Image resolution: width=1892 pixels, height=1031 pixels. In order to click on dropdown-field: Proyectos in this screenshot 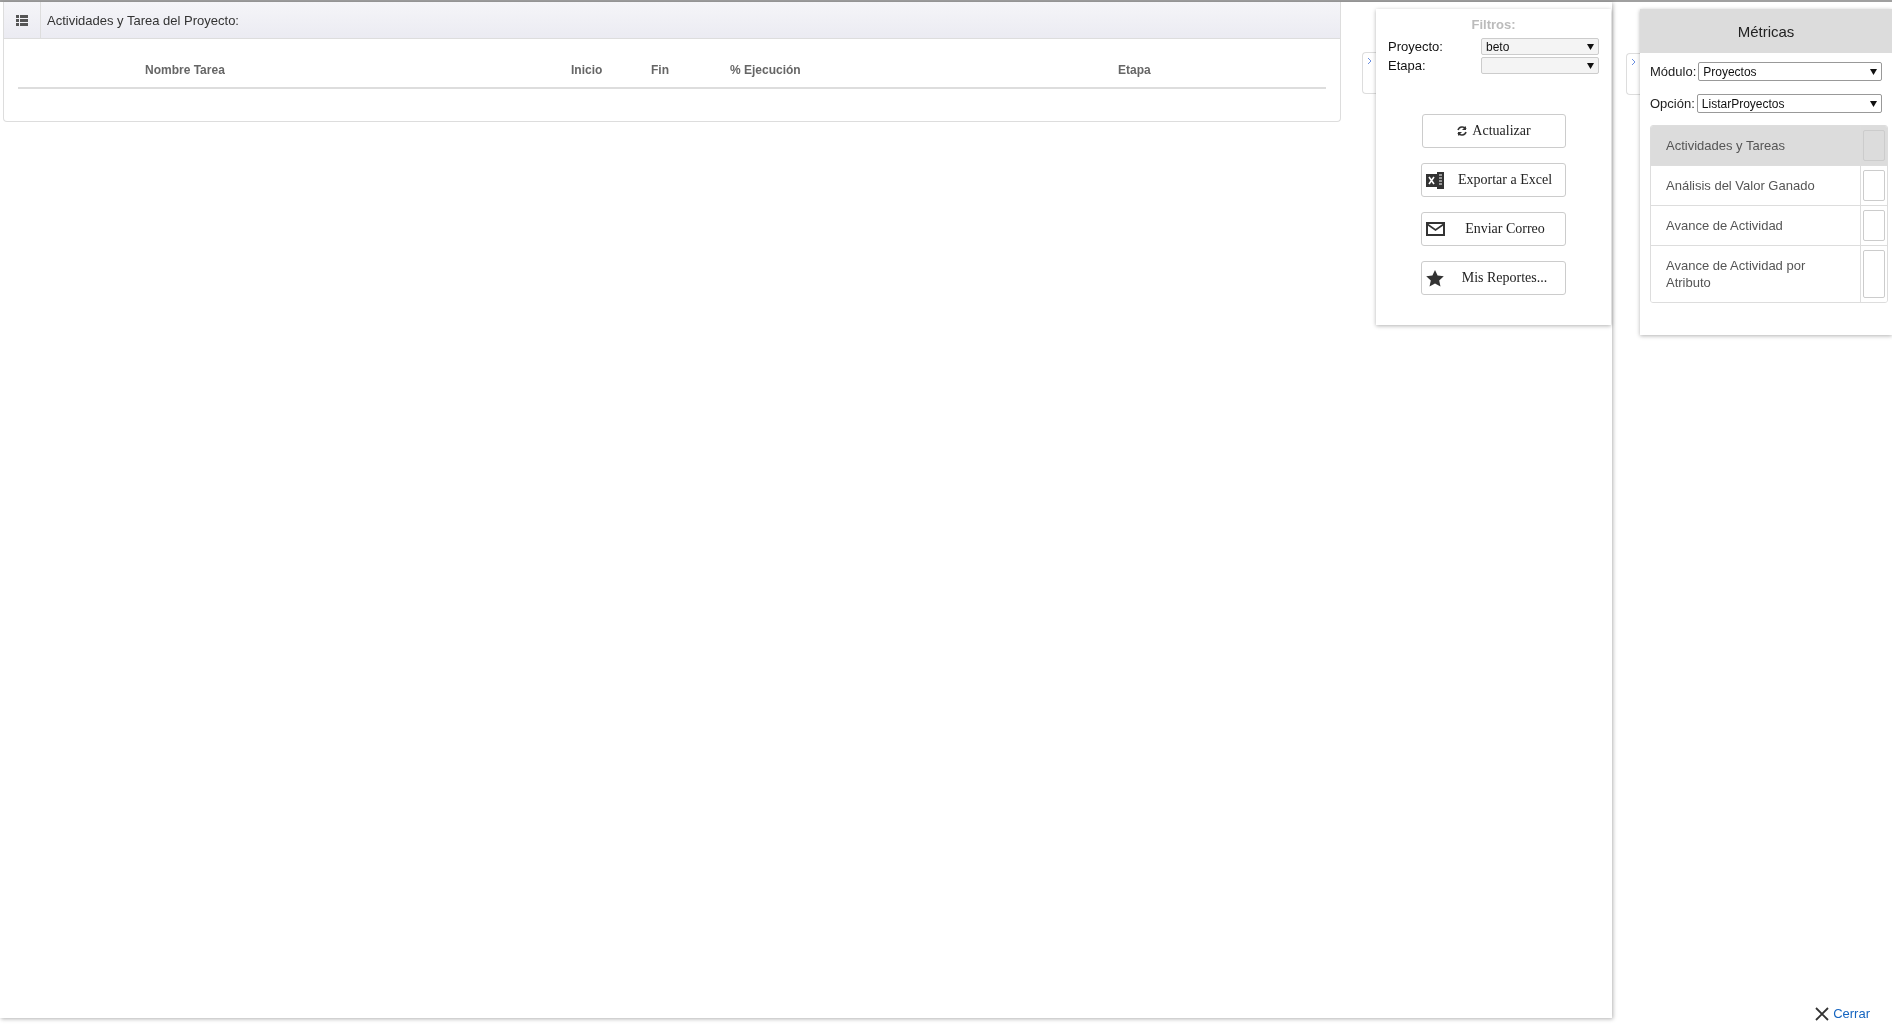, I will do `click(1790, 71)`.